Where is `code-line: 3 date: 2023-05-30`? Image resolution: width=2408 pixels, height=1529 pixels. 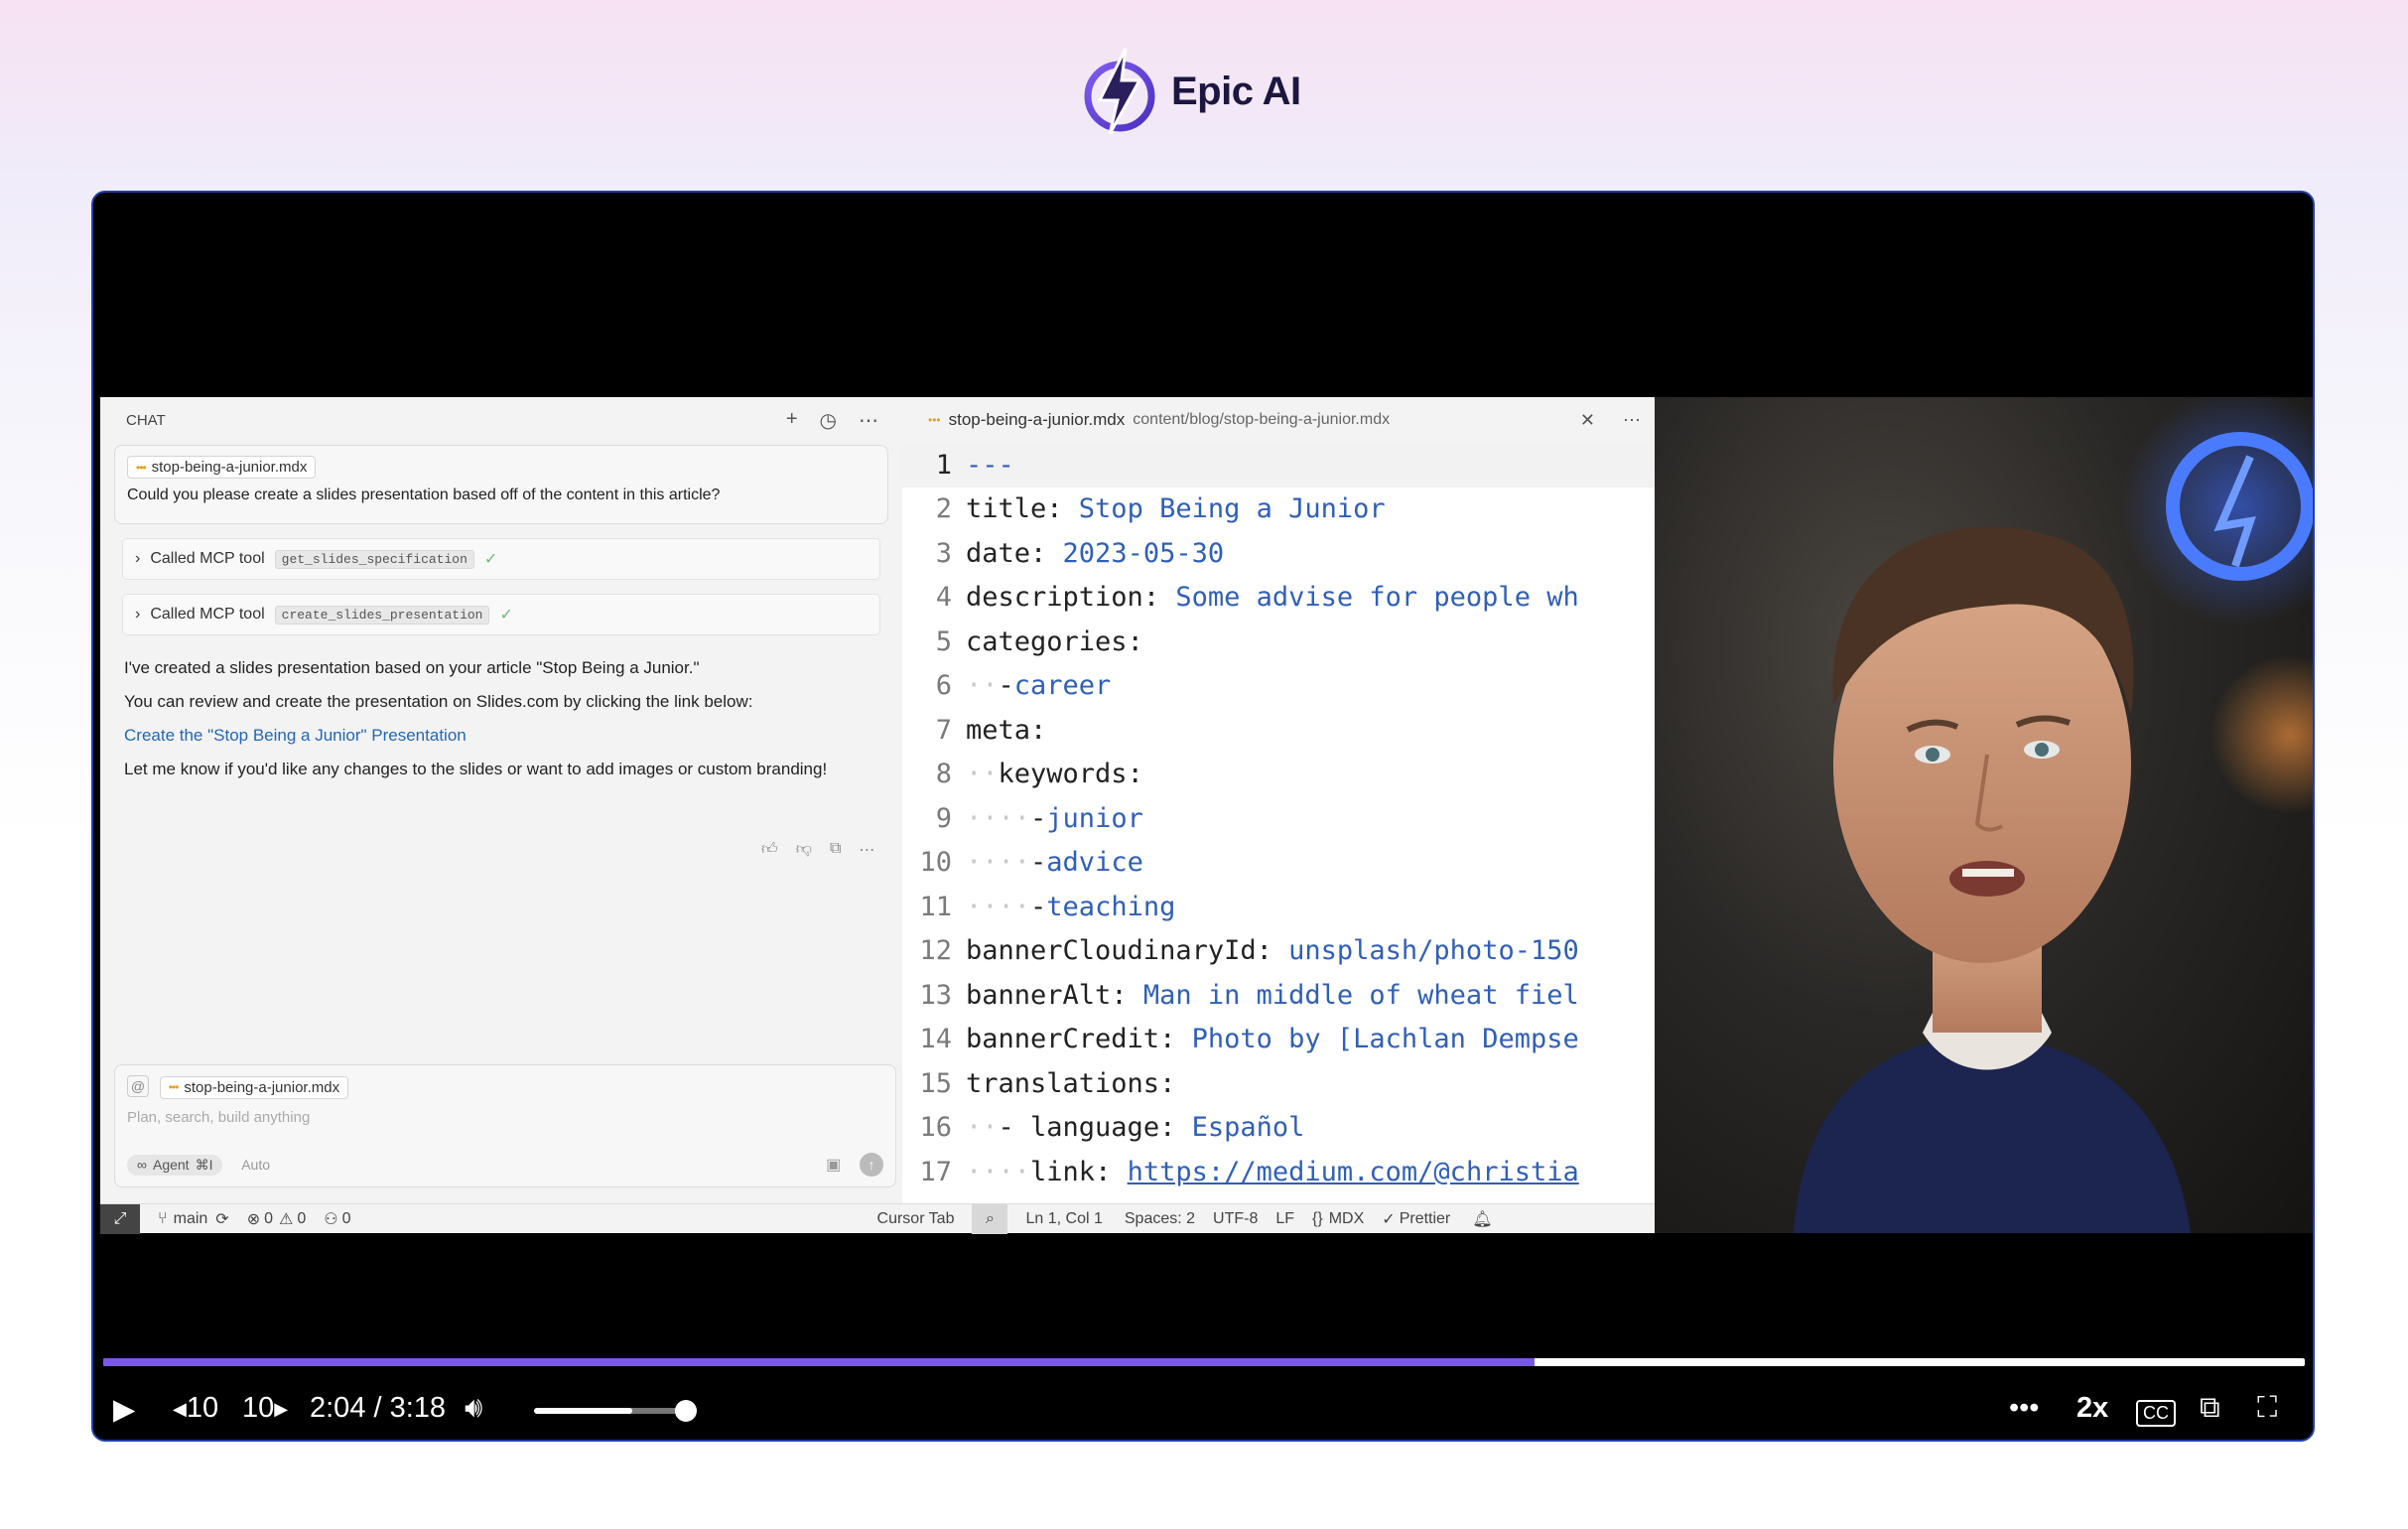
code-line: 3 date: 2023-05-30 is located at coordinates (1278, 553).